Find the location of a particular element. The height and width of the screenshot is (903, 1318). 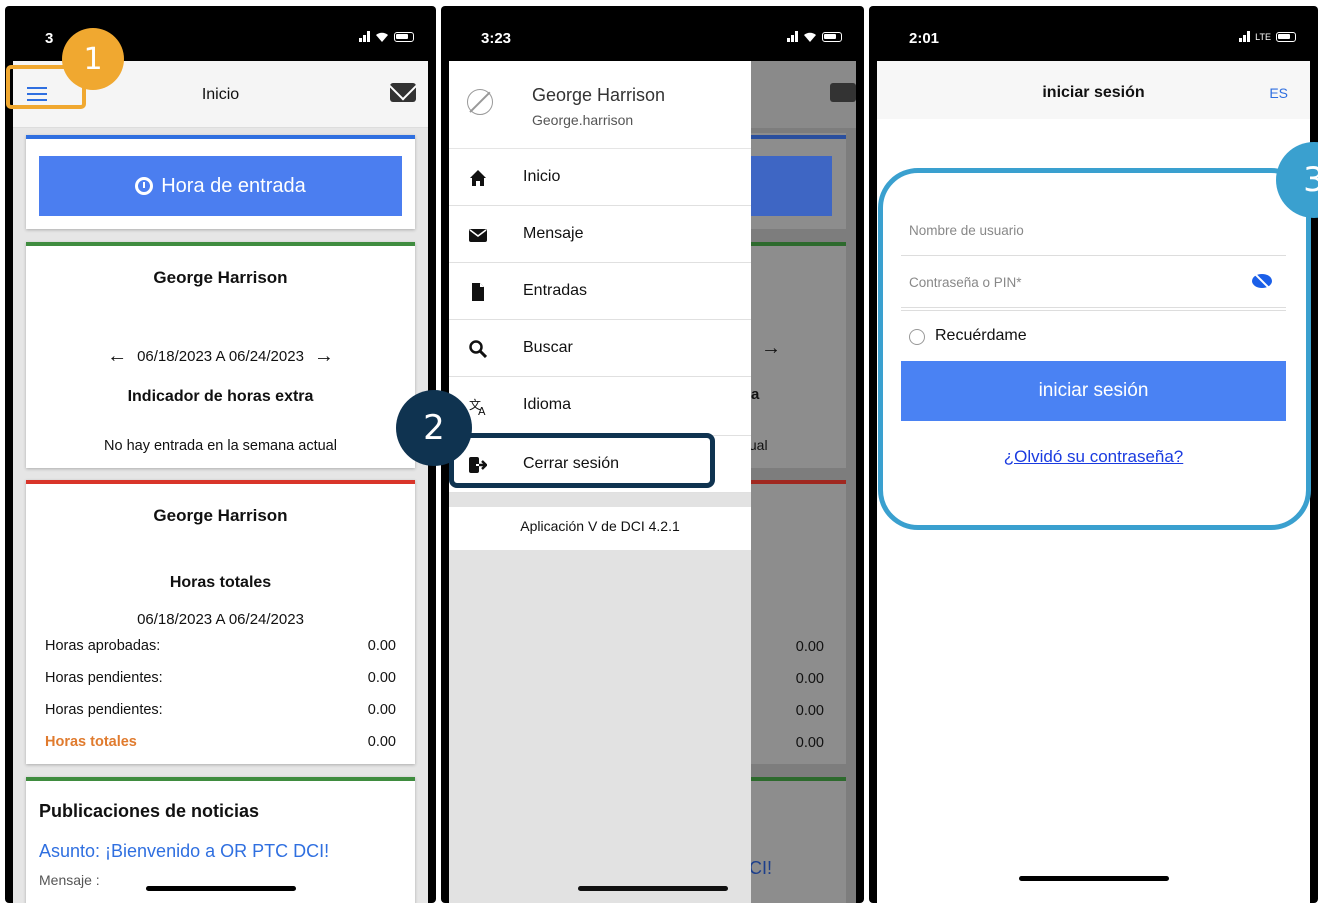

drawer-user-name: George Harrison is located at coordinates (599, 95).